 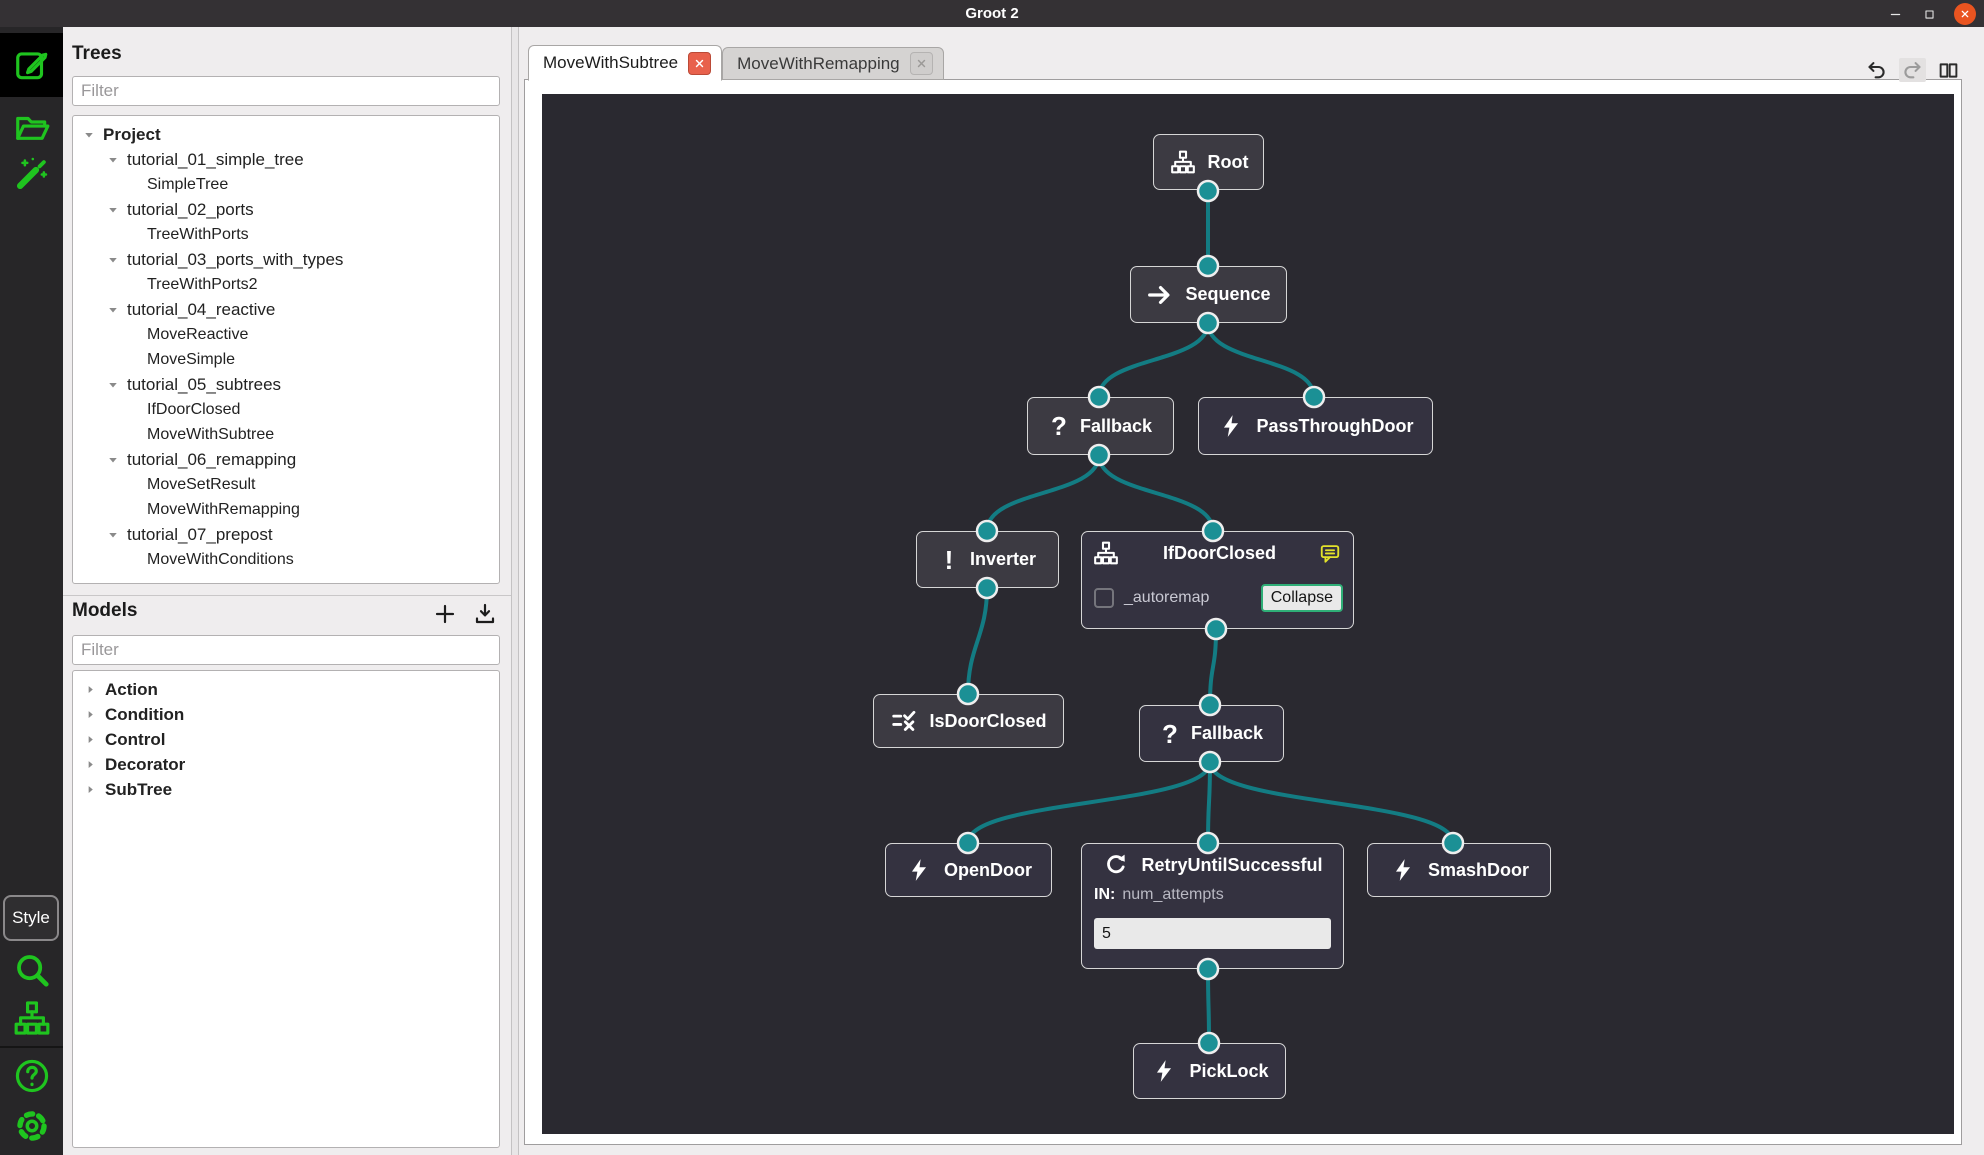 What do you see at coordinates (286, 209) in the screenshot?
I see `tree-item-group: tutorial_02_ports` at bounding box center [286, 209].